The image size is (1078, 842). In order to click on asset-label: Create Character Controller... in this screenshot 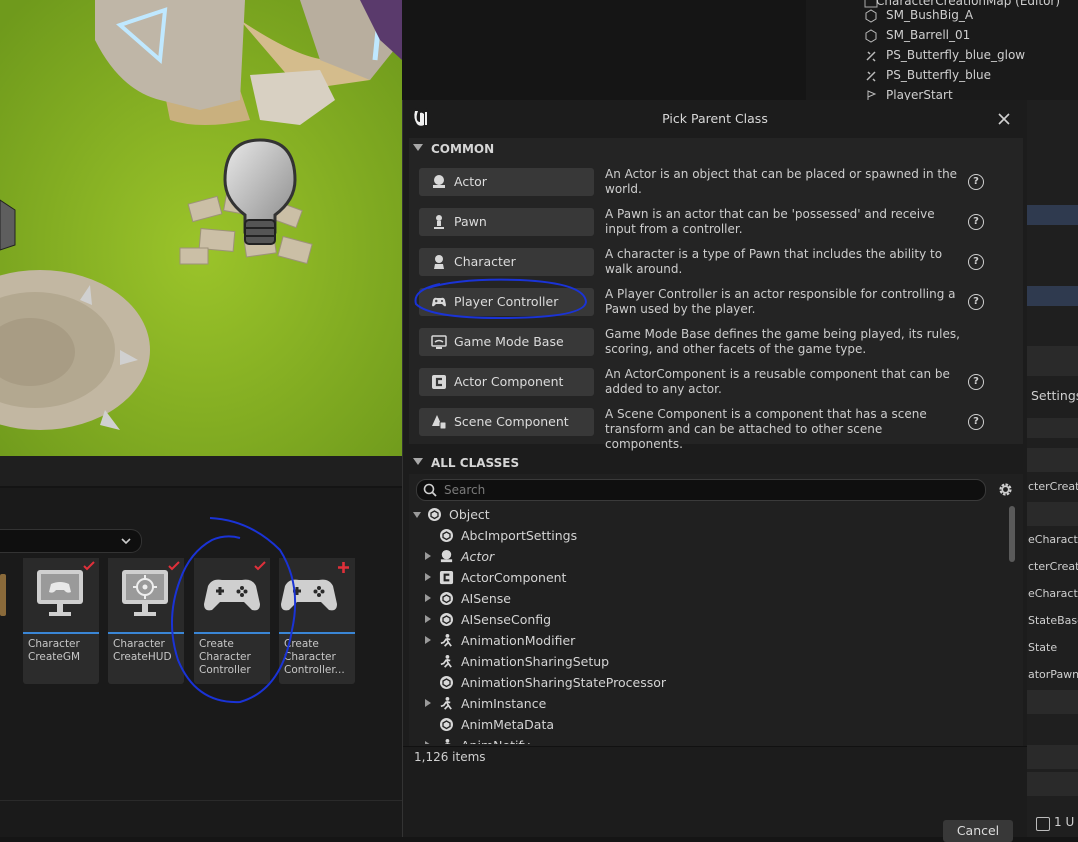, I will do `click(314, 657)`.